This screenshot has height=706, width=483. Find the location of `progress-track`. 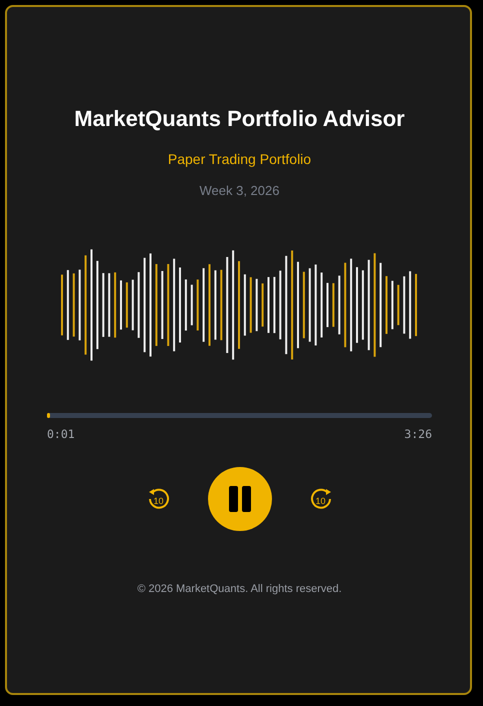

progress-track is located at coordinates (239, 415).